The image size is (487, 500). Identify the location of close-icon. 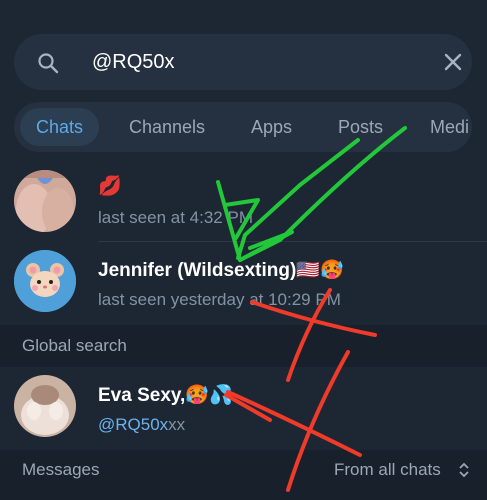
(453, 62).